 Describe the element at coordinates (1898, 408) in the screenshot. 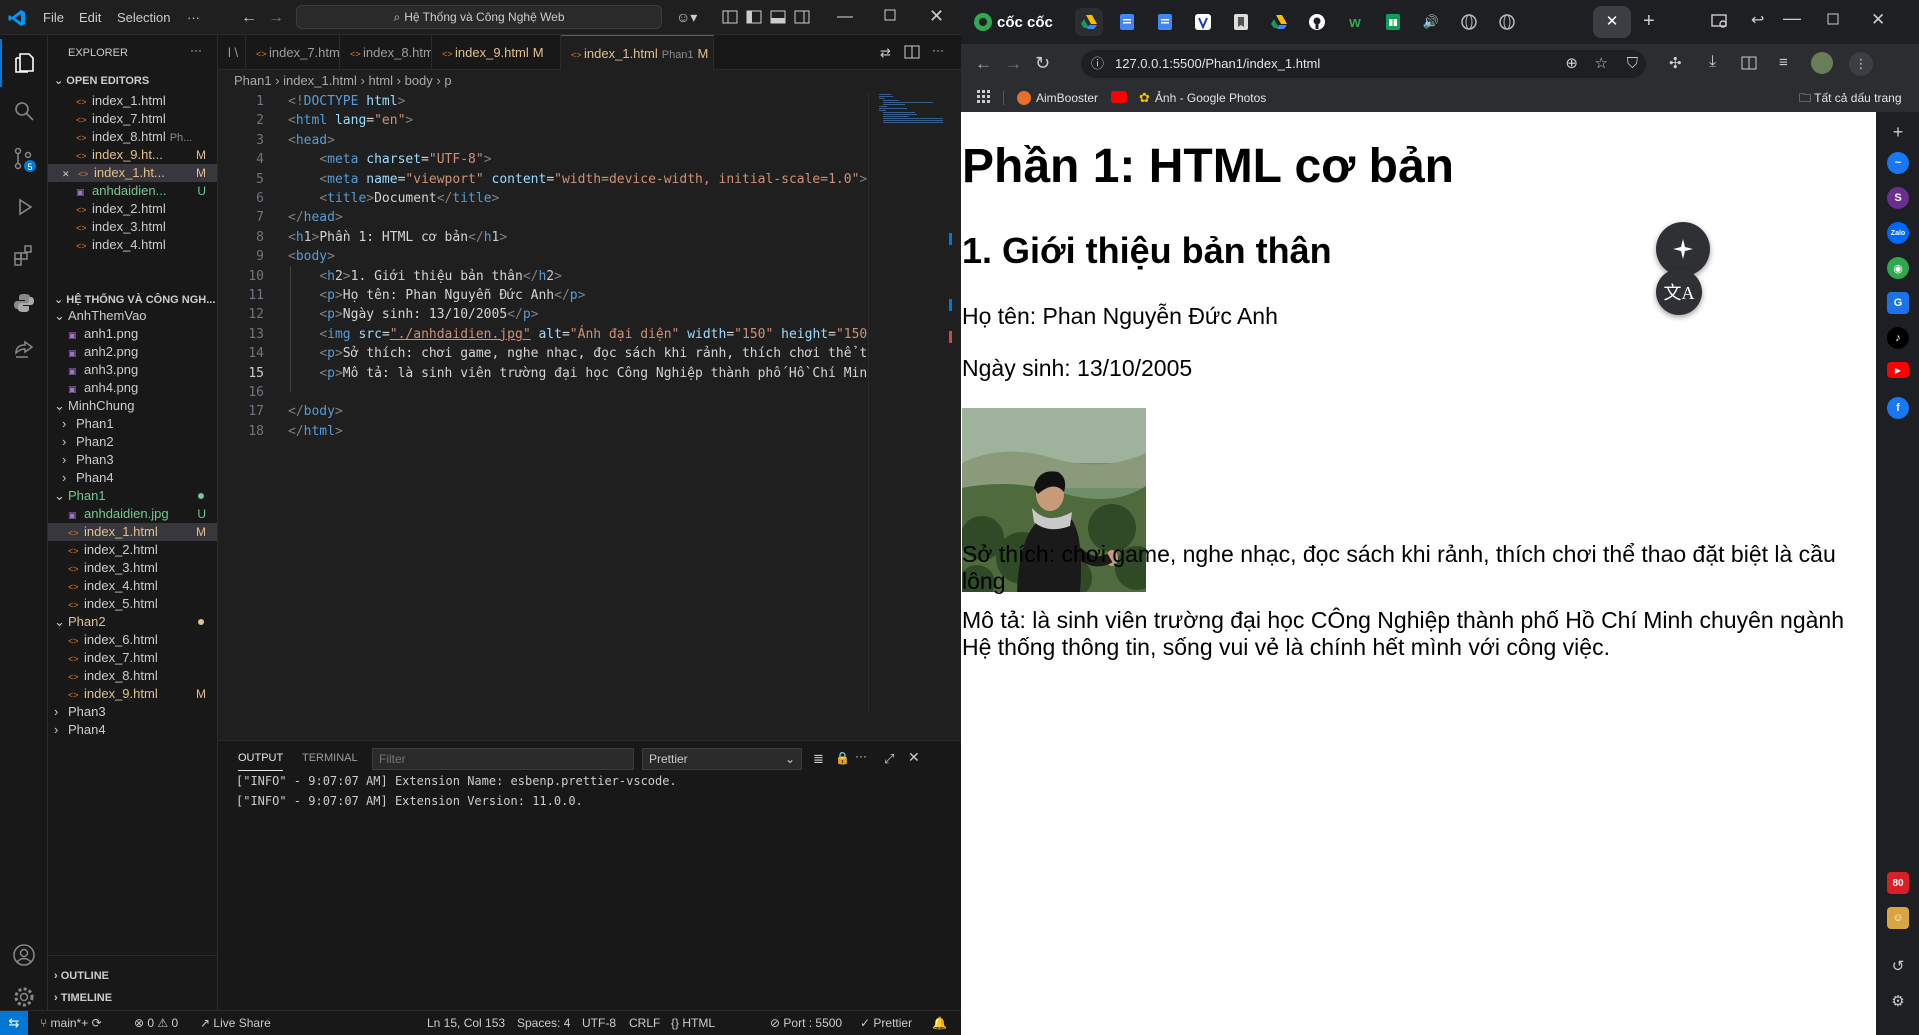

I see `facebook-icon: f` at that location.